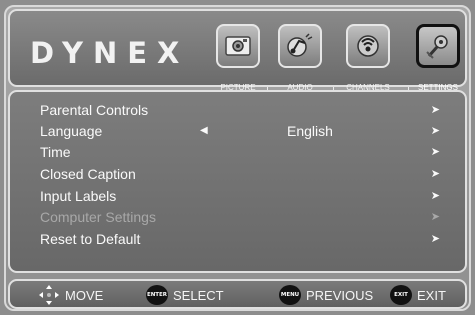 This screenshot has width=475, height=315. Describe the element at coordinates (98, 217) in the screenshot. I see `menu-item-label: Computer Settings` at that location.